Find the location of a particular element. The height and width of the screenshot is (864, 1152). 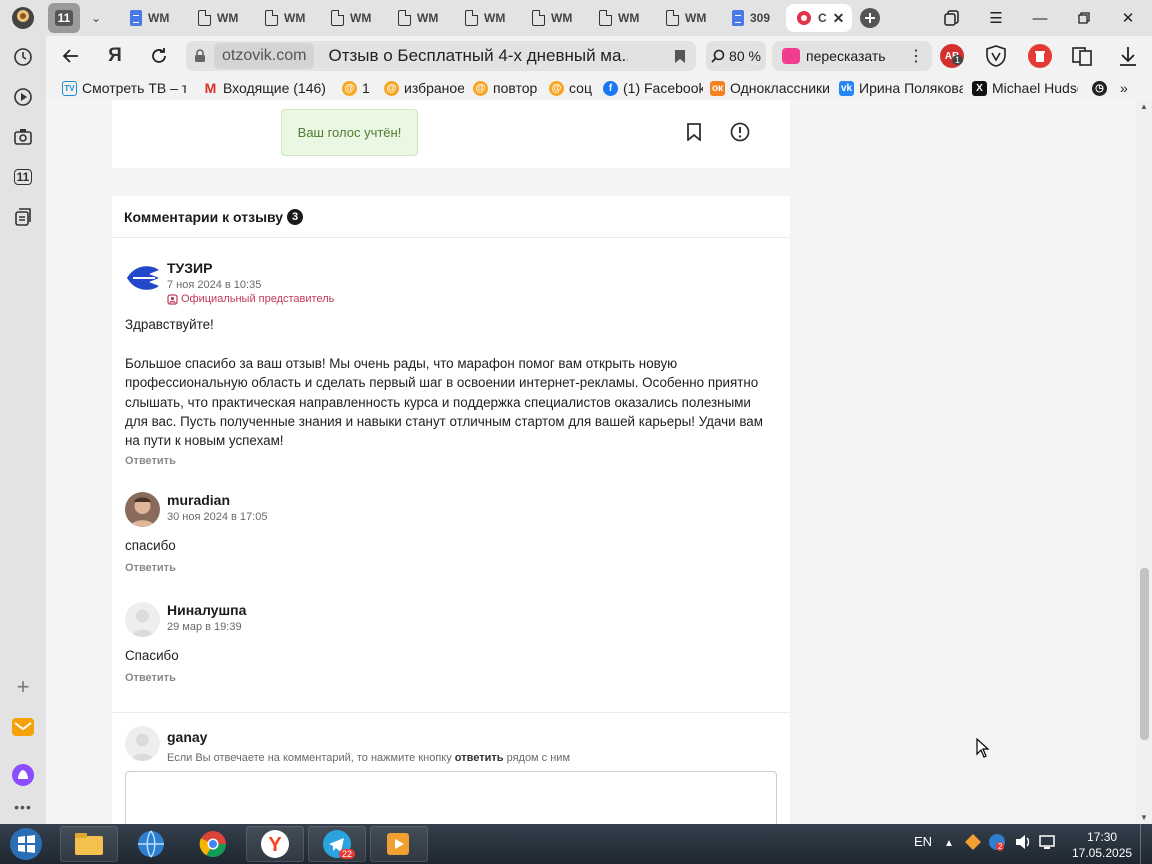

reload-icon is located at coordinates (159, 56).